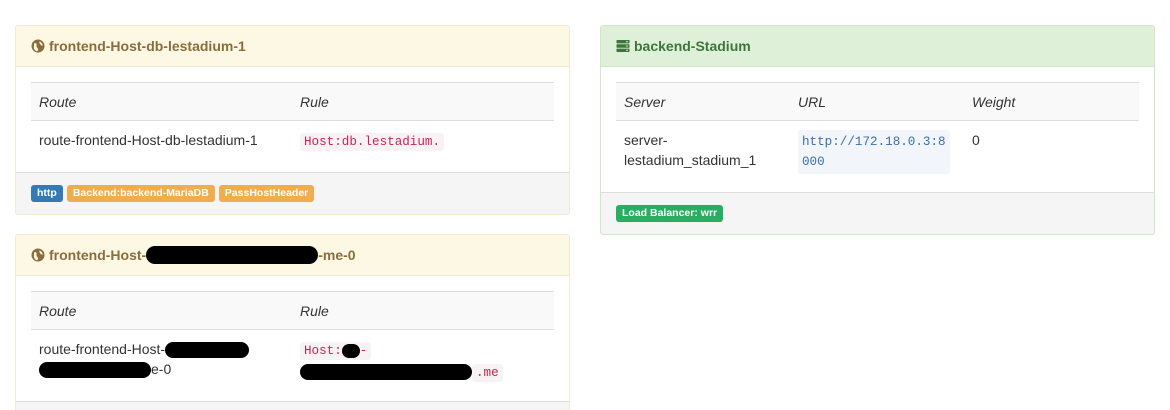  What do you see at coordinates (877, 46) in the screenshot?
I see `backend-panel-heading: backend-Stadium` at bounding box center [877, 46].